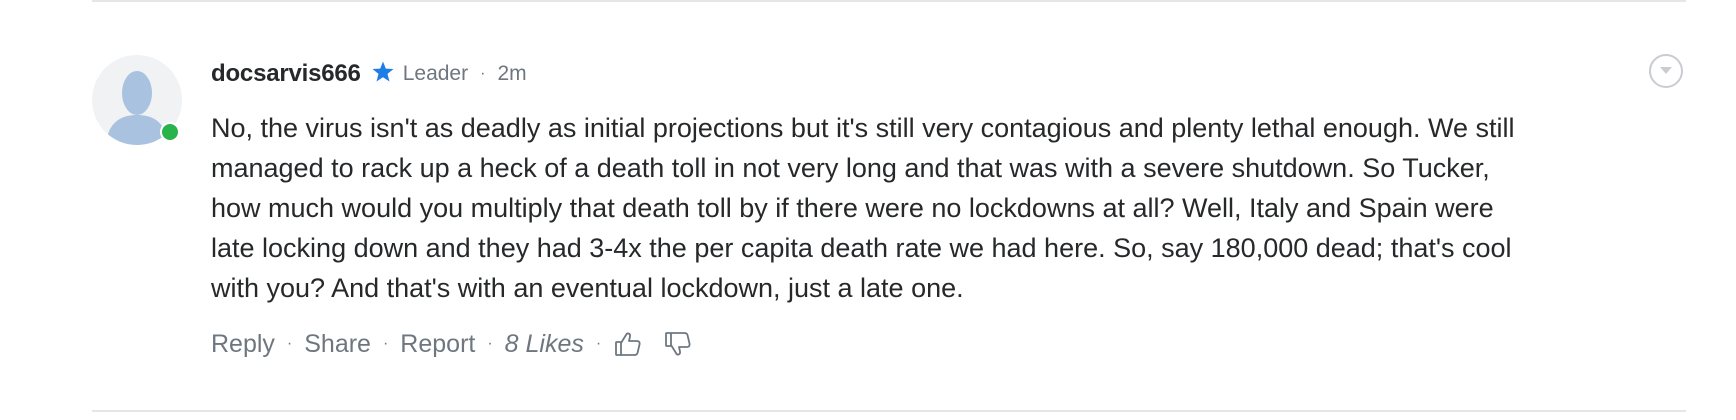 The width and height of the screenshot is (1736, 420). Describe the element at coordinates (369, 74) in the screenshot. I see `comment-meta: docsarvis666 Leader · 2m` at that location.